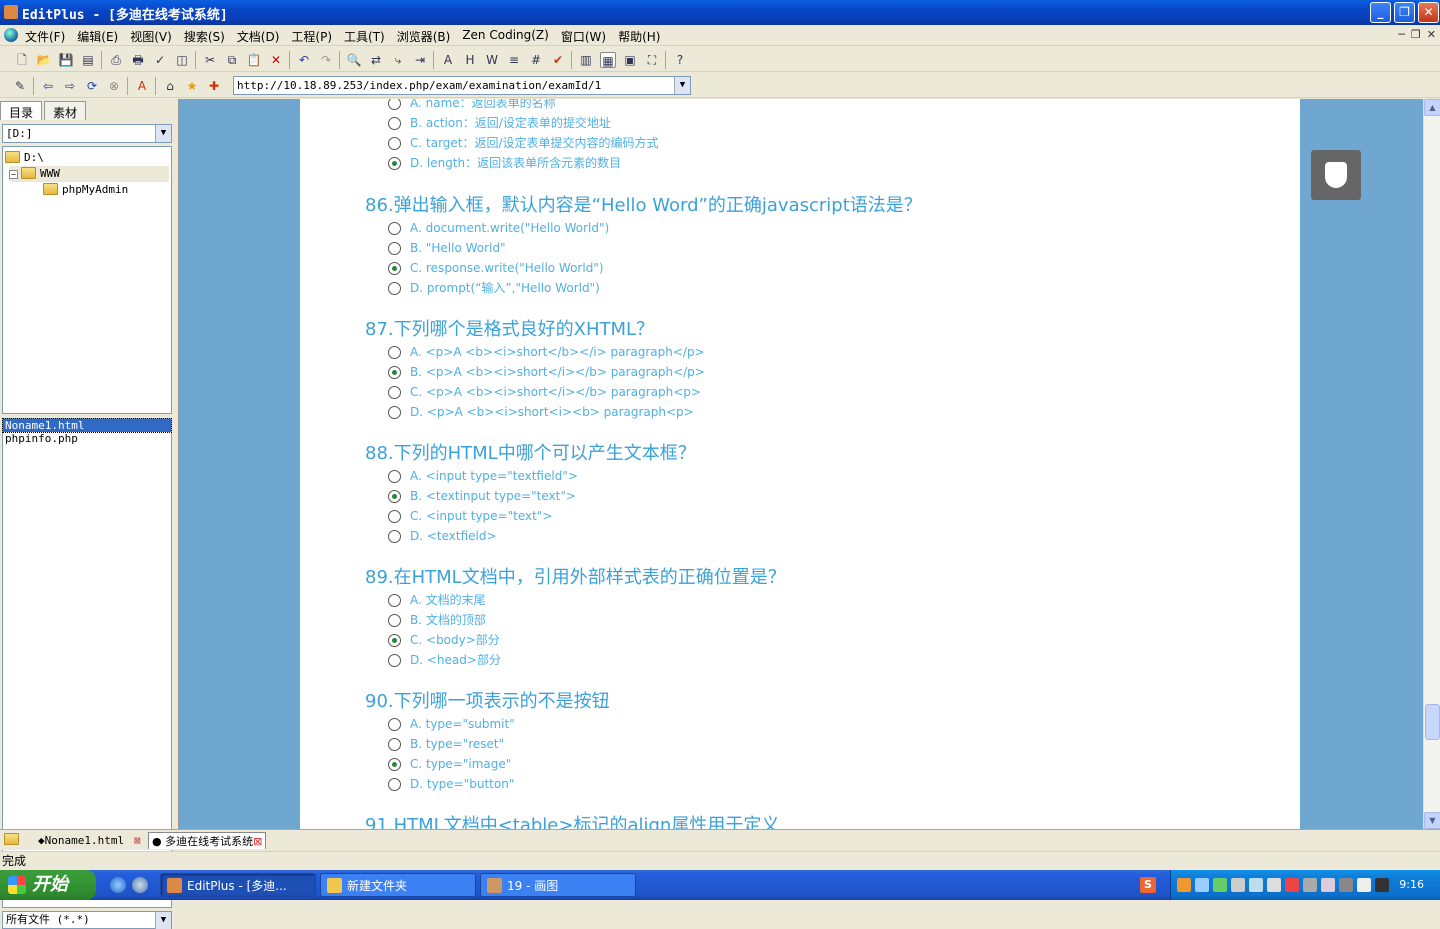  What do you see at coordinates (314, 36) in the screenshot?
I see `menu-item-5: 工程(P)` at bounding box center [314, 36].